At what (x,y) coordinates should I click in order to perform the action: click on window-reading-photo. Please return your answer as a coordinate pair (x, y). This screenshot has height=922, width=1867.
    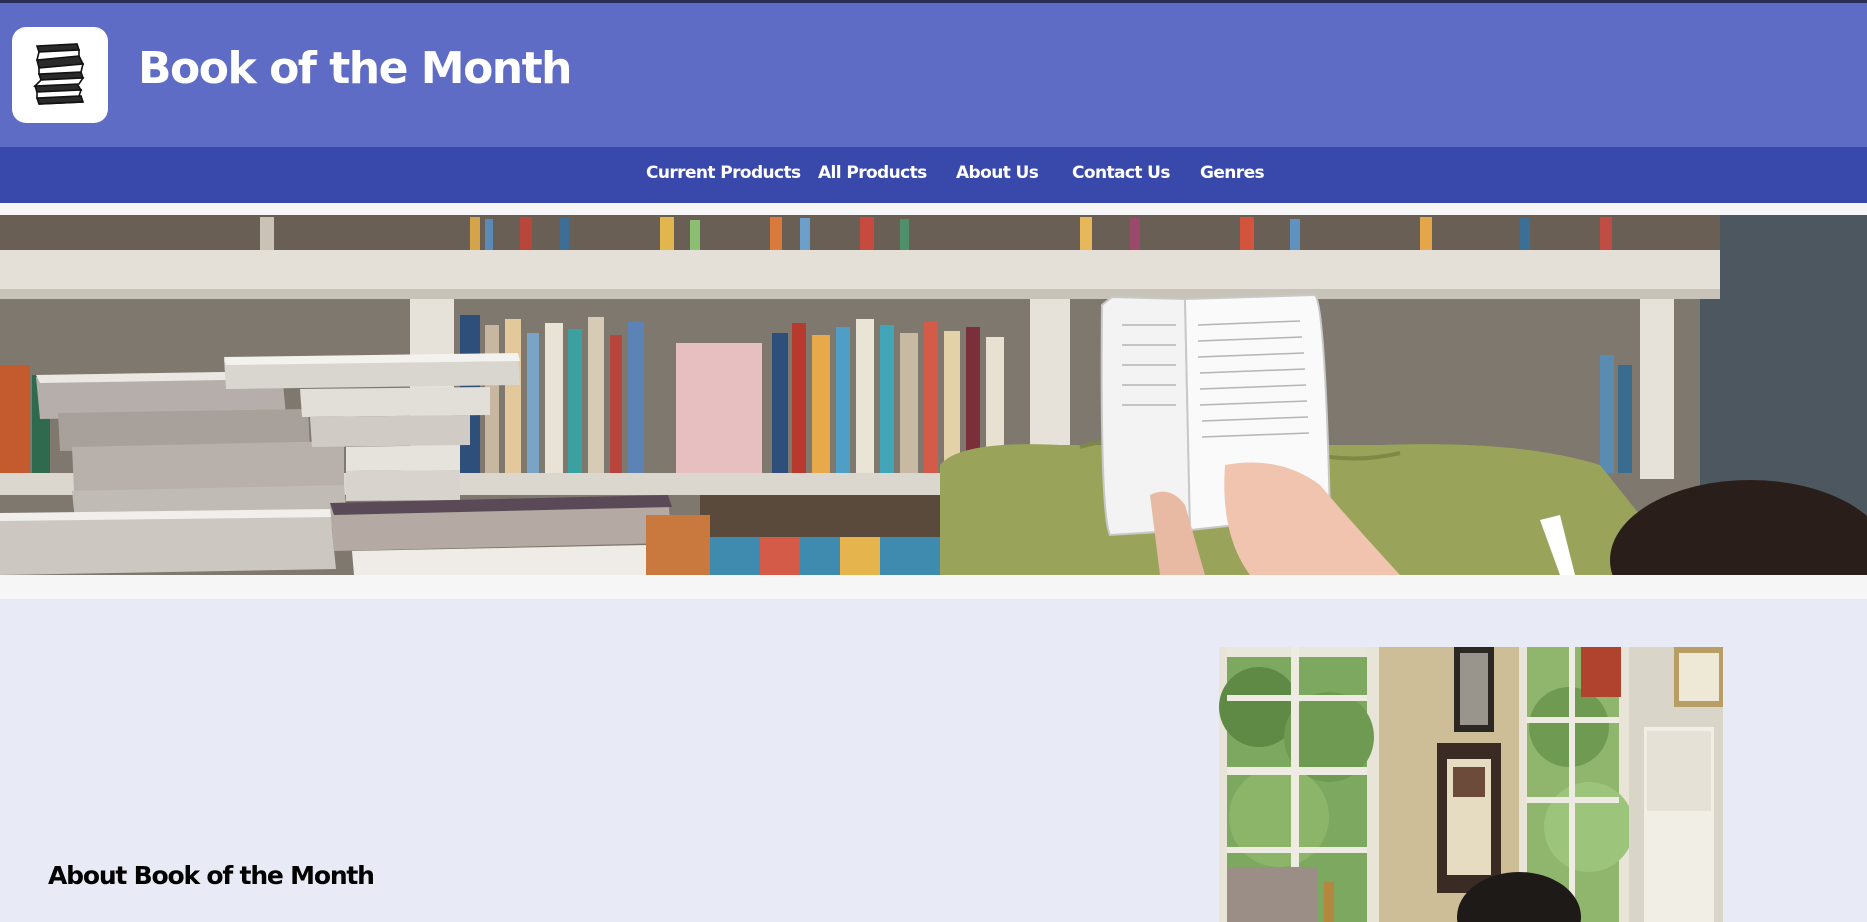
    Looking at the image, I should click on (1471, 784).